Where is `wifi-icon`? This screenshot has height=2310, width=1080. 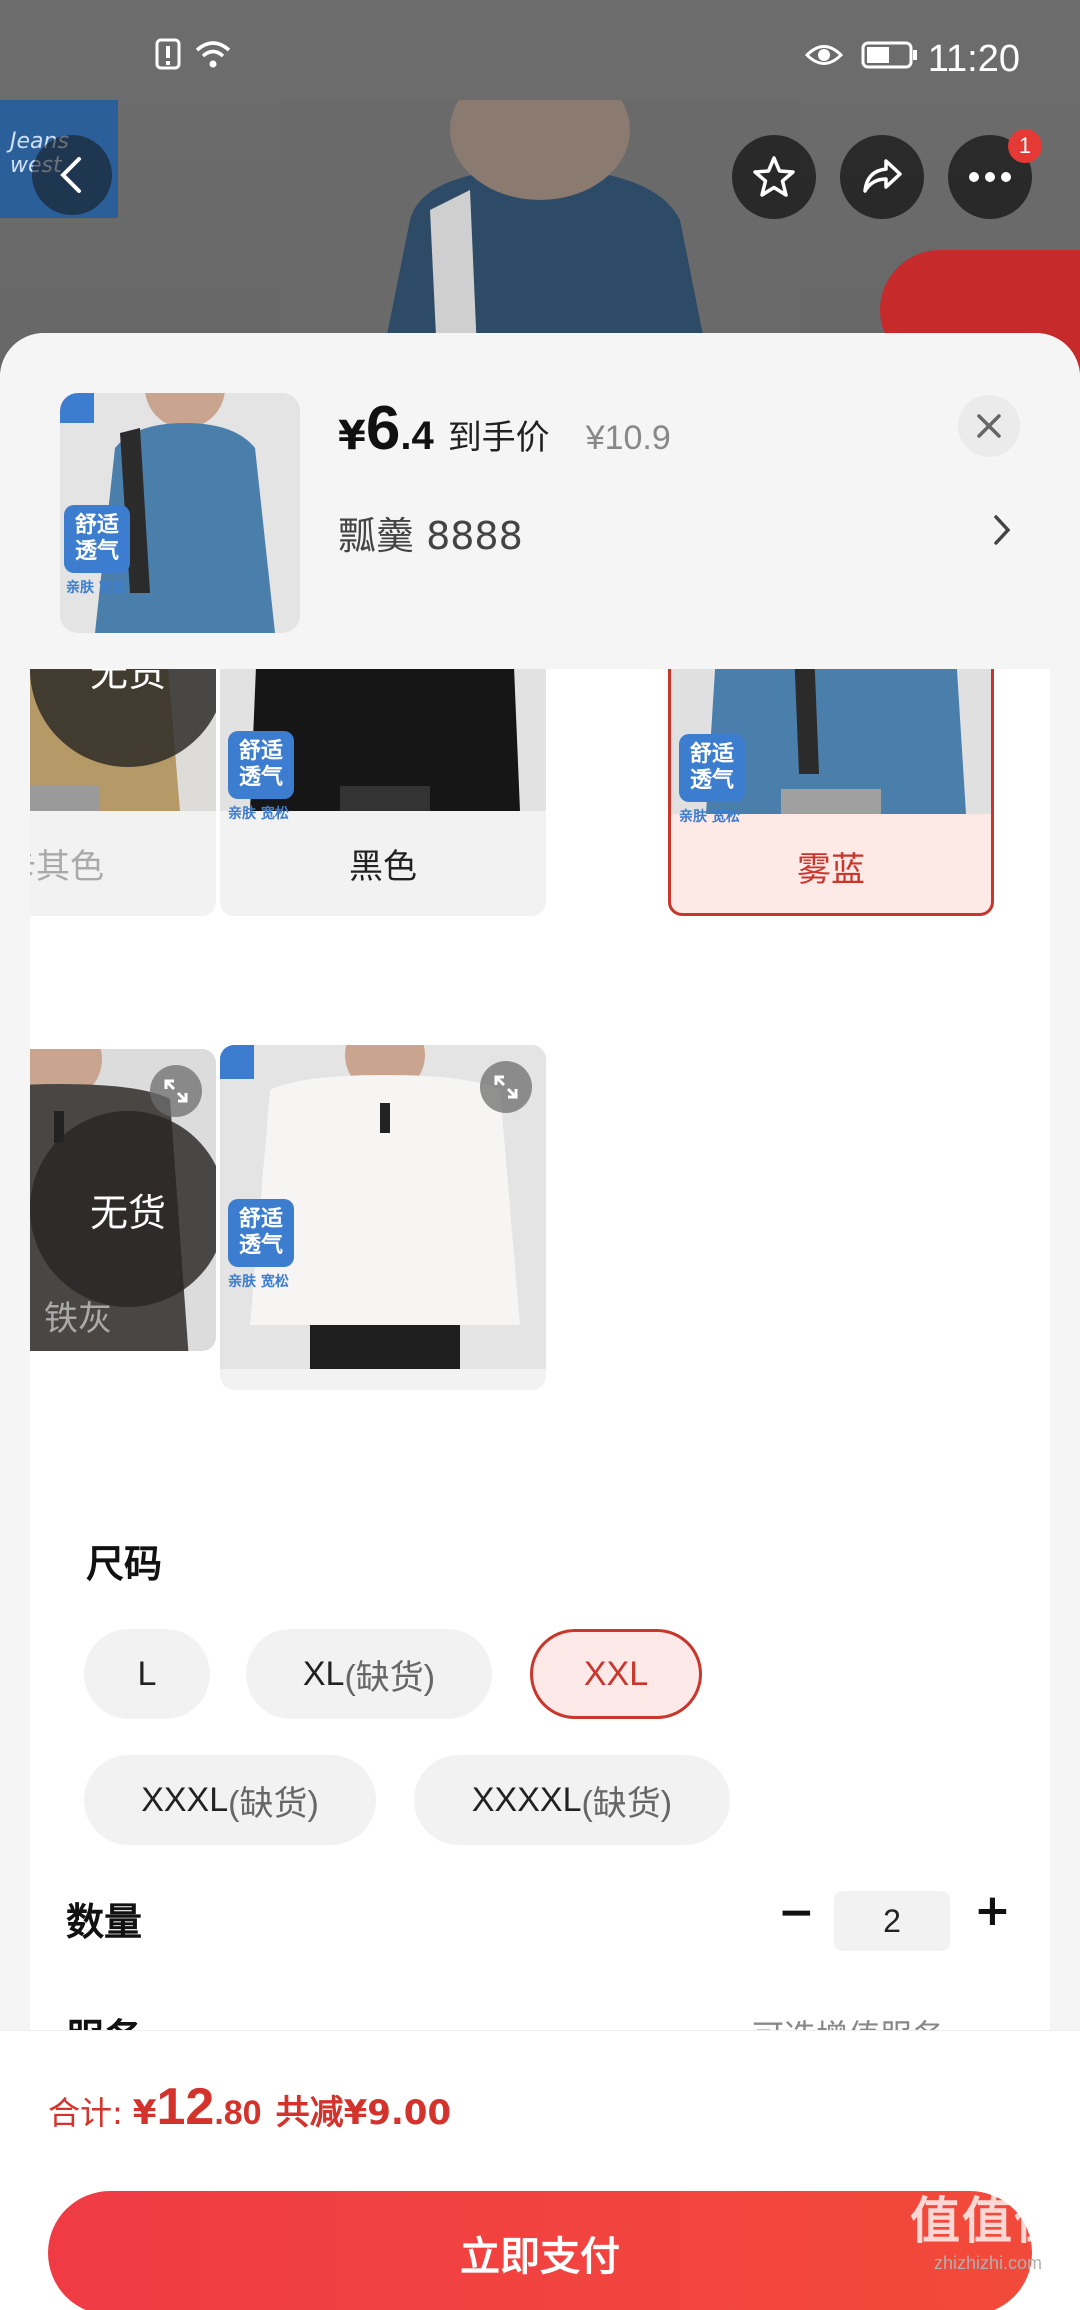 wifi-icon is located at coordinates (213, 54).